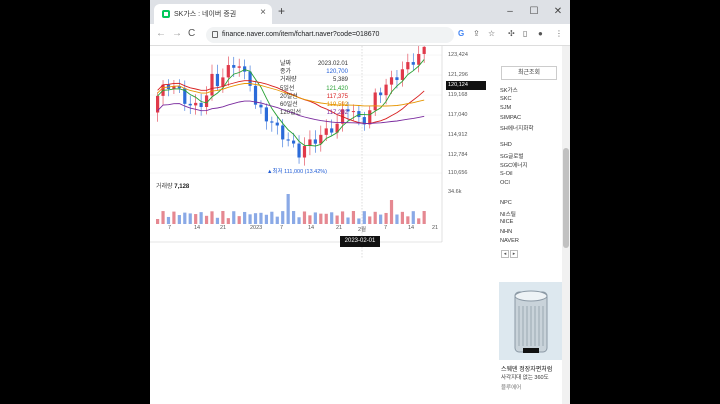 Image resolution: width=720 pixels, height=404 pixels. What do you see at coordinates (281, 11) in the screenshot?
I see `new-tab-button: +` at bounding box center [281, 11].